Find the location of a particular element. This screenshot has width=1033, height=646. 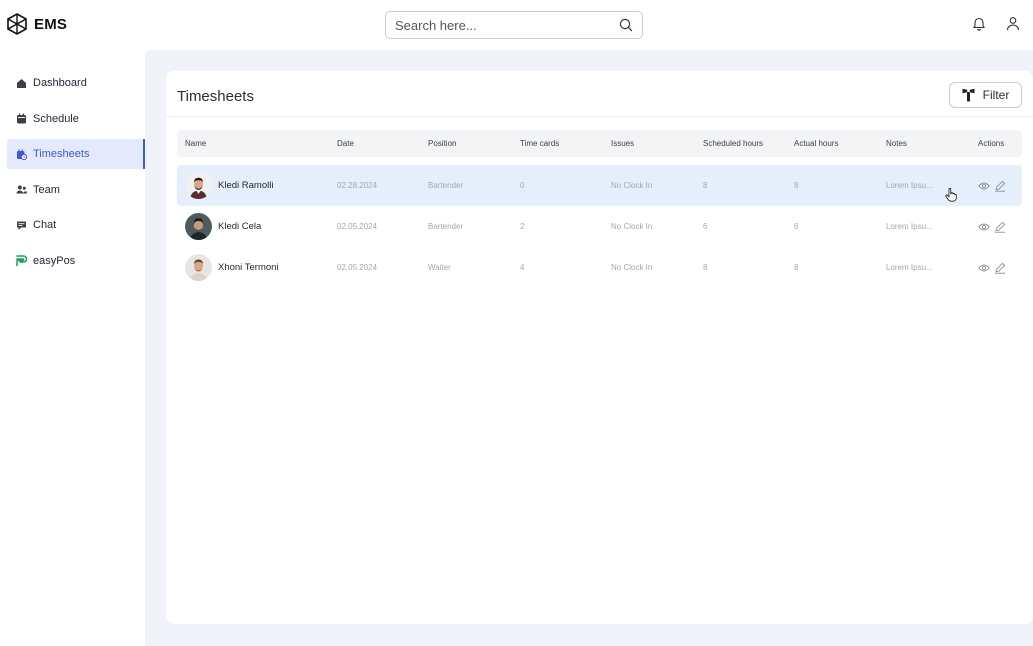

sidebar-item-timesheets: Timesheets is located at coordinates (76, 154).